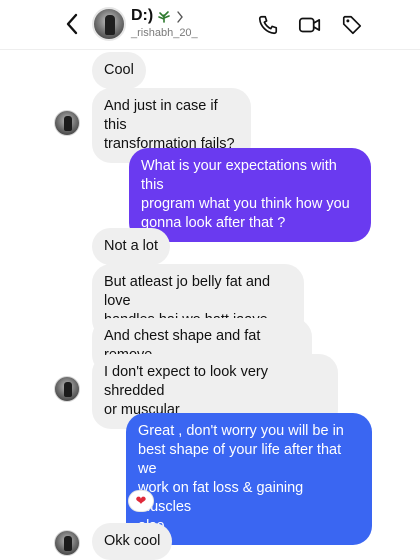 The height and width of the screenshot is (560, 420). Describe the element at coordinates (164, 33) in the screenshot. I see `contact-username: _rishabh_20_` at that location.